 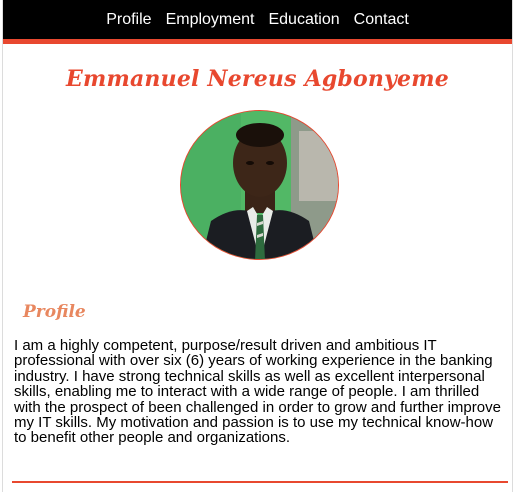 What do you see at coordinates (128, 20) in the screenshot?
I see `nav-link-profile: Profile` at bounding box center [128, 20].